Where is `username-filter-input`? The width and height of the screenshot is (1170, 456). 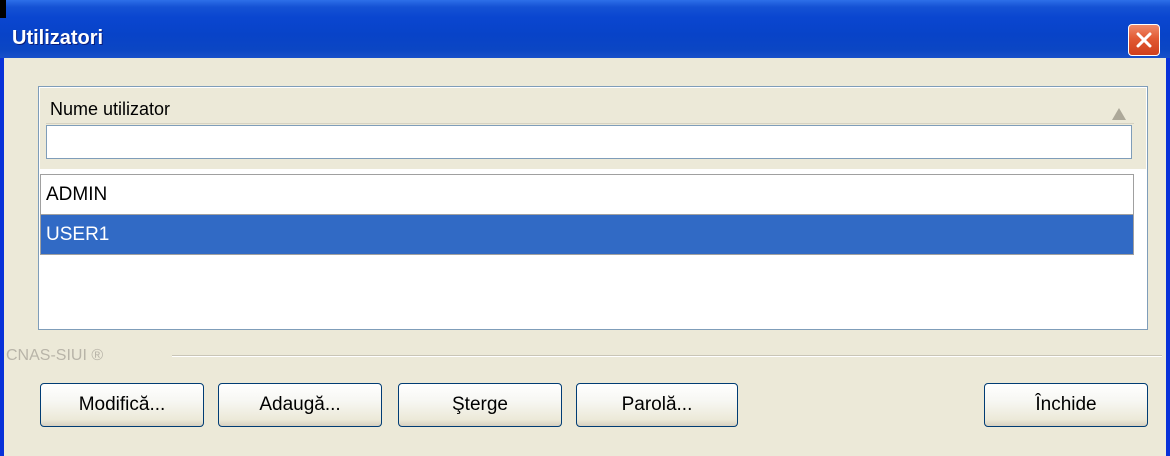 username-filter-input is located at coordinates (589, 142).